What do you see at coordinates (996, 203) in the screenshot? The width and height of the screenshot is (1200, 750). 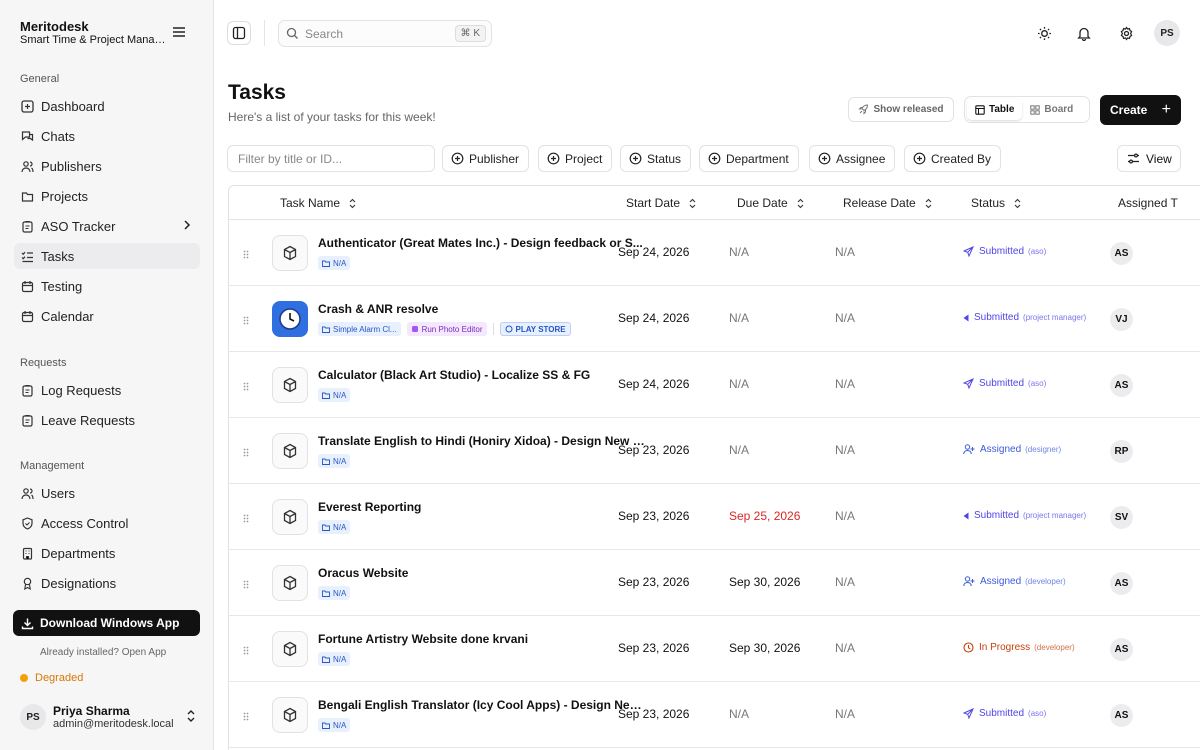 I see `column-header-status: Status` at bounding box center [996, 203].